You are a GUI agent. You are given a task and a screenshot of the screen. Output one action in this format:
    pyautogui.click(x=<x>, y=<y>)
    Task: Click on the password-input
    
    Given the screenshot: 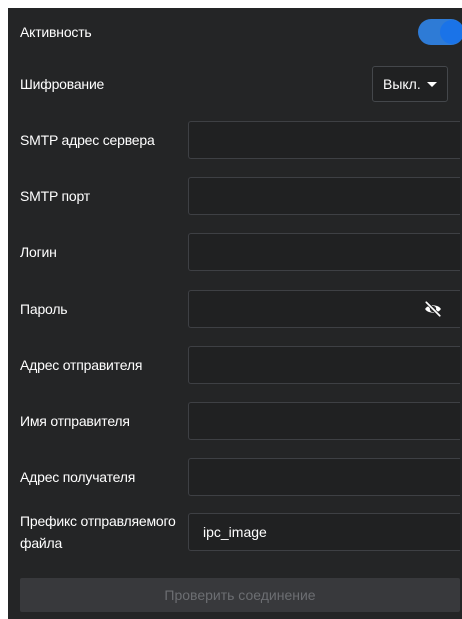 What is the action you would take?
    pyautogui.click(x=324, y=309)
    